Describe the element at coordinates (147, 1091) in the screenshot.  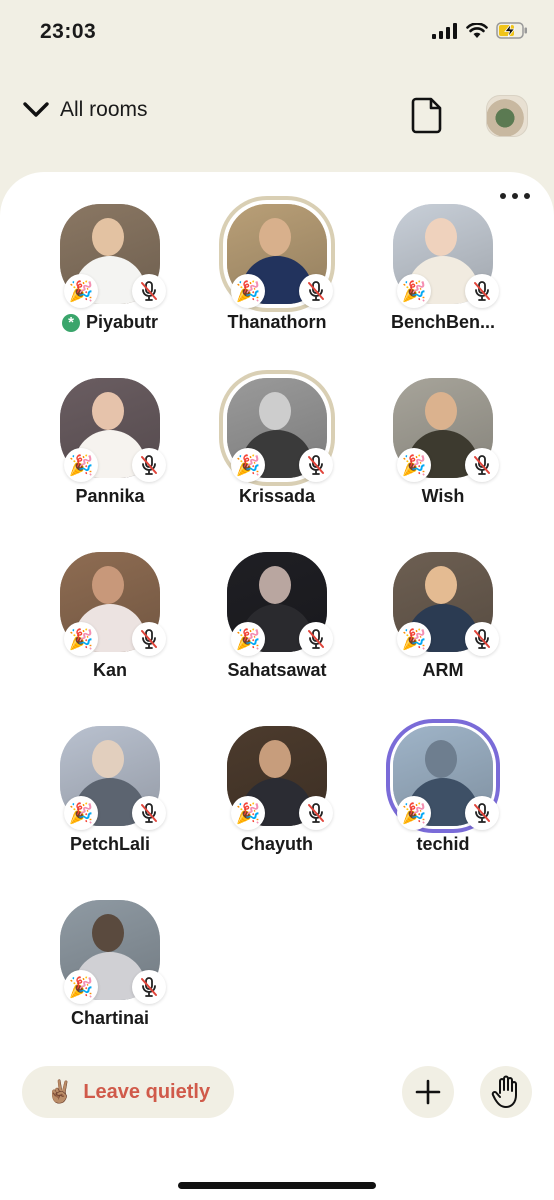
I see `leave-quietly-label: Leave quietly` at that location.